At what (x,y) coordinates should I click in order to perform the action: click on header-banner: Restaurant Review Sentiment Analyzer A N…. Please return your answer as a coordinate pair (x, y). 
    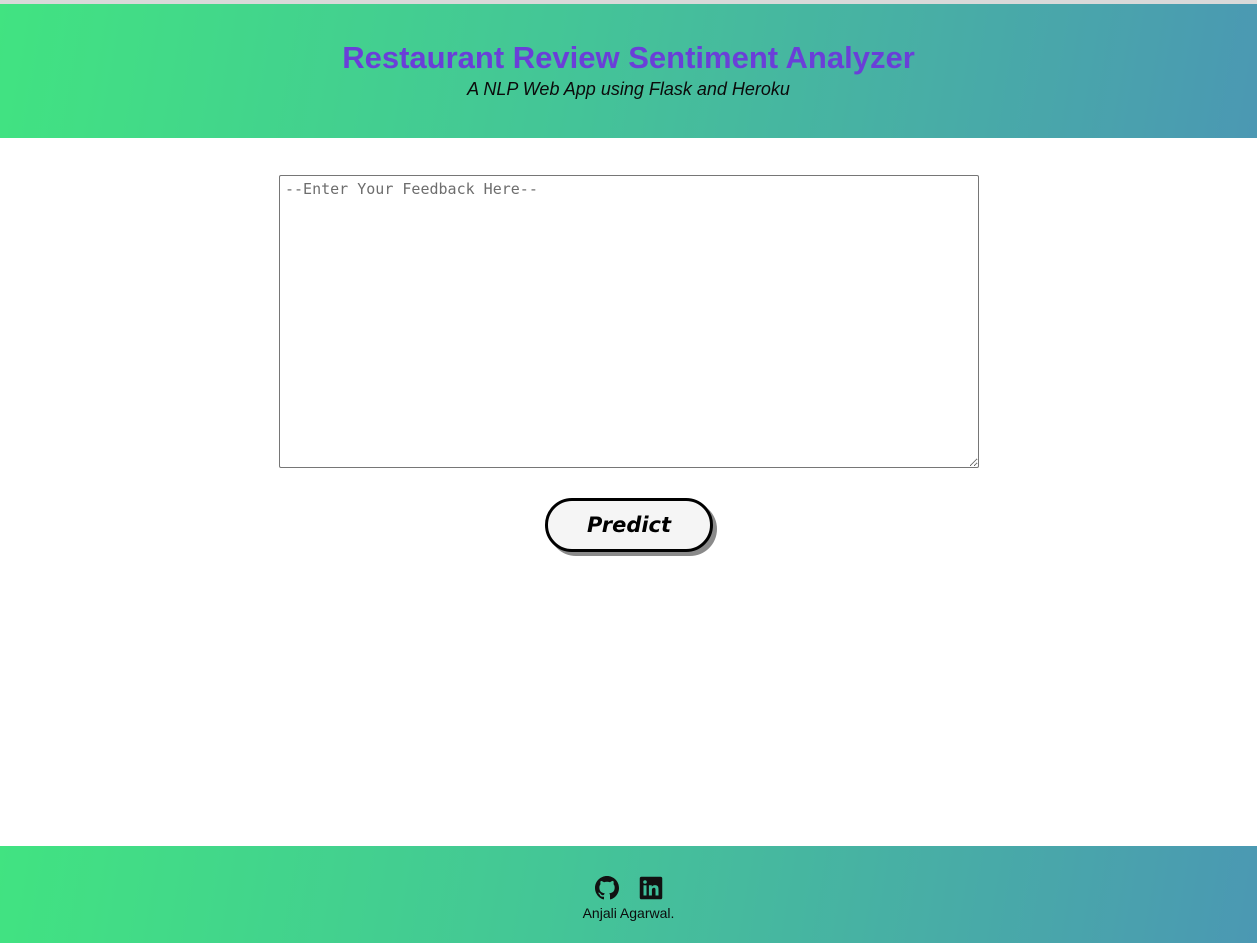
    Looking at the image, I should click on (628, 71).